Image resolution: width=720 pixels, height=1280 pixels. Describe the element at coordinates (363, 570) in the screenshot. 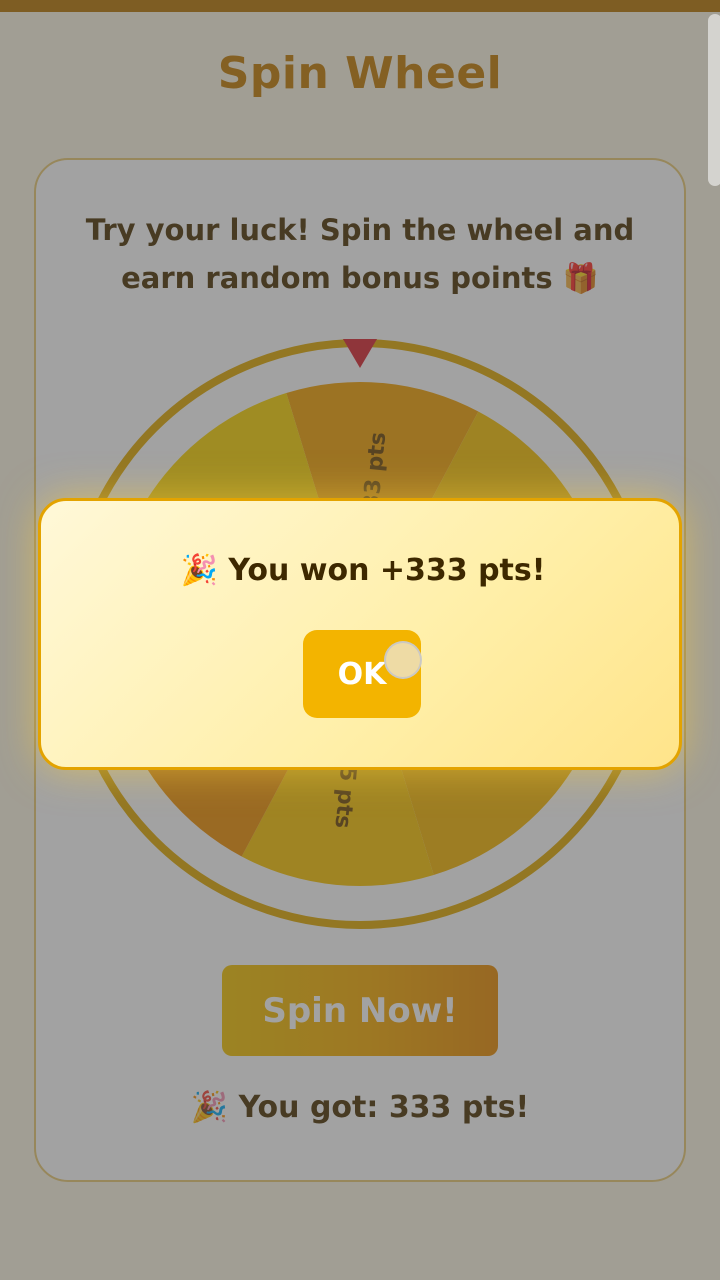

I see `win-message: 🎉 You won +333 pts!` at that location.